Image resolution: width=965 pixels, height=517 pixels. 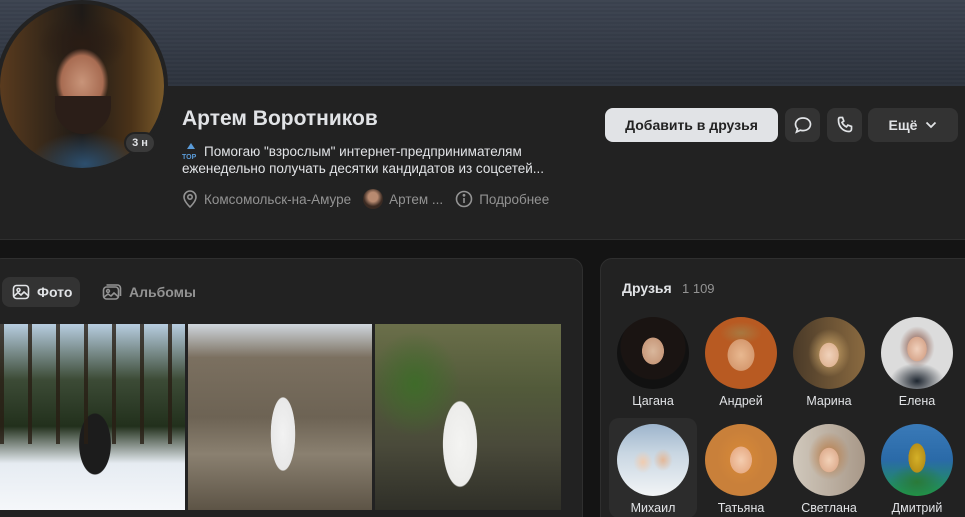 I want to click on call-button, so click(x=844, y=125).